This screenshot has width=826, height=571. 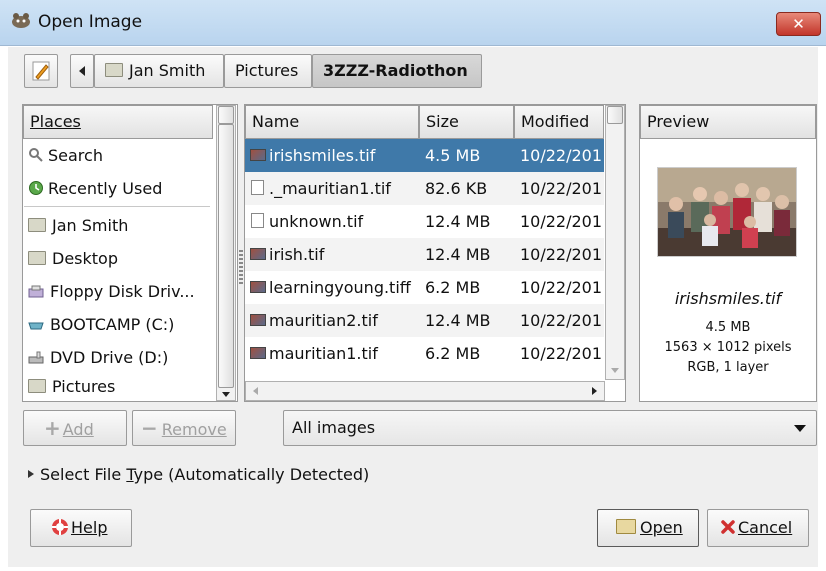 I want to click on preview-mode: RGB, 1 layer, so click(x=728, y=367).